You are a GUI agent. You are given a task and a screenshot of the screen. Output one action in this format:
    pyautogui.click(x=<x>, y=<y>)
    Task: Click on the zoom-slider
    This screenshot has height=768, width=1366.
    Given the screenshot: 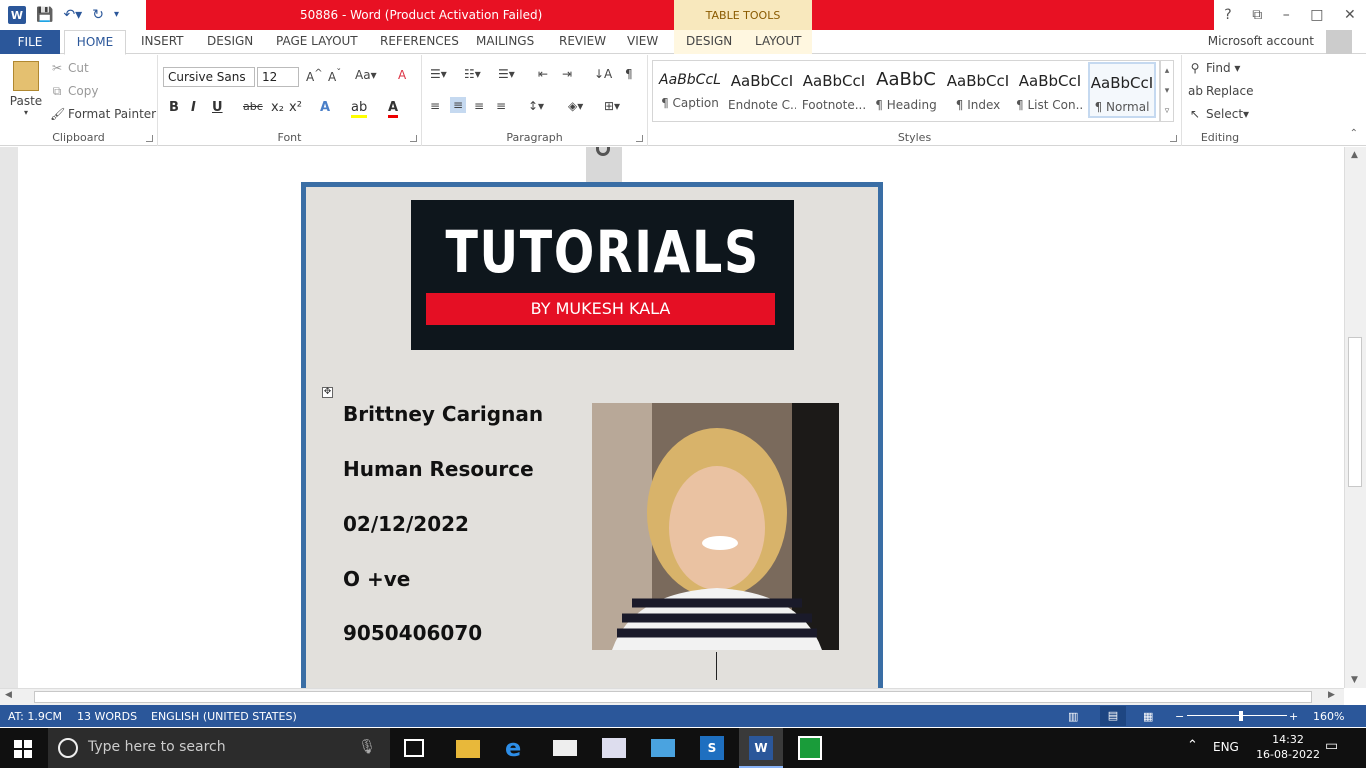 What is the action you would take?
    pyautogui.click(x=1237, y=715)
    